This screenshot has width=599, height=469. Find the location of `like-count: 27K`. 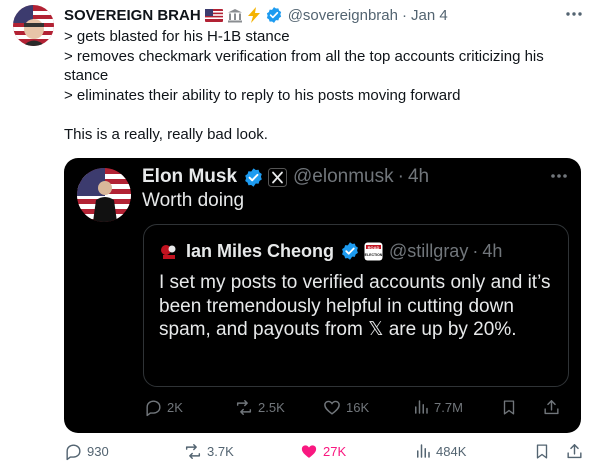

like-count: 27K is located at coordinates (335, 451).